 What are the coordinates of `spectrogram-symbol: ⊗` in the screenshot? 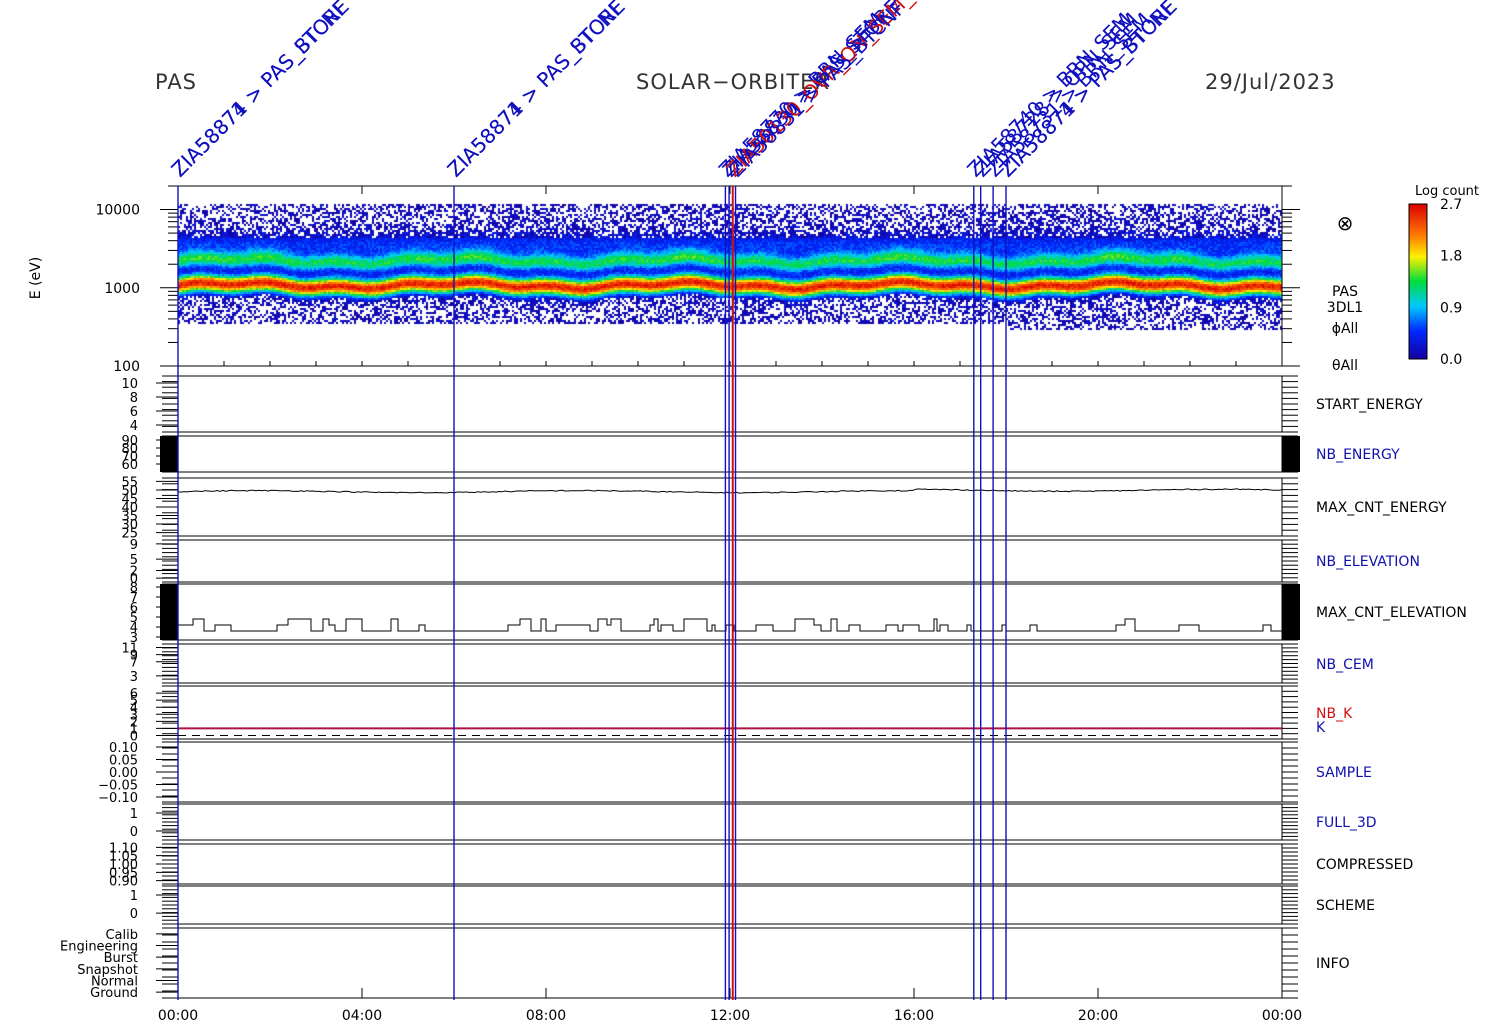 It's located at (1345, 223).